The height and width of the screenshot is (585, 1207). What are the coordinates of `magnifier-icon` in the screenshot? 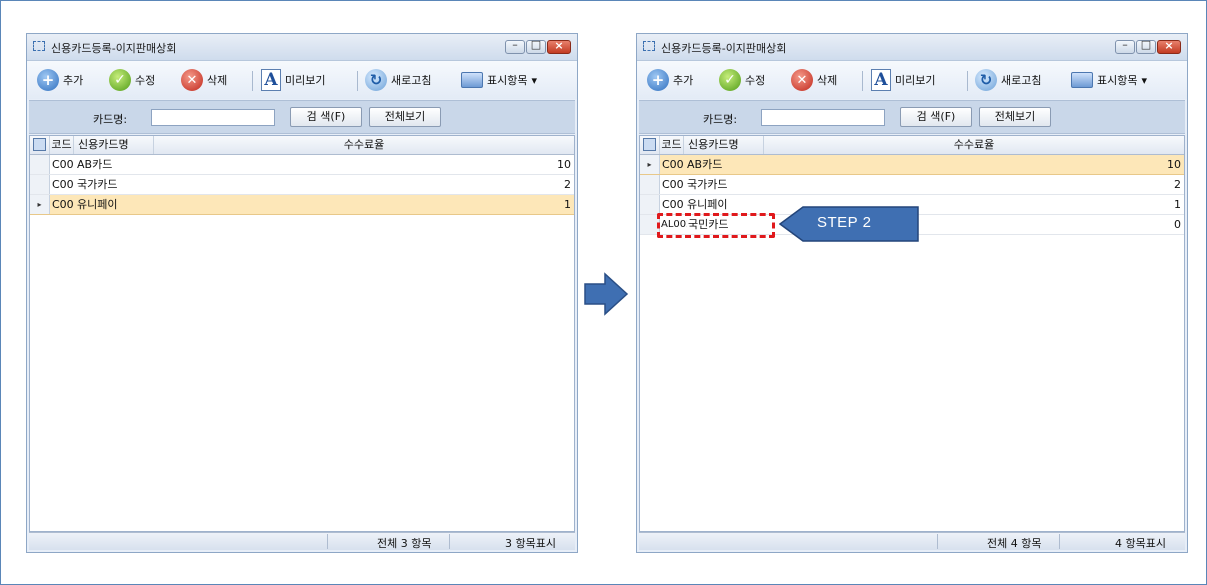 It's located at (39, 144).